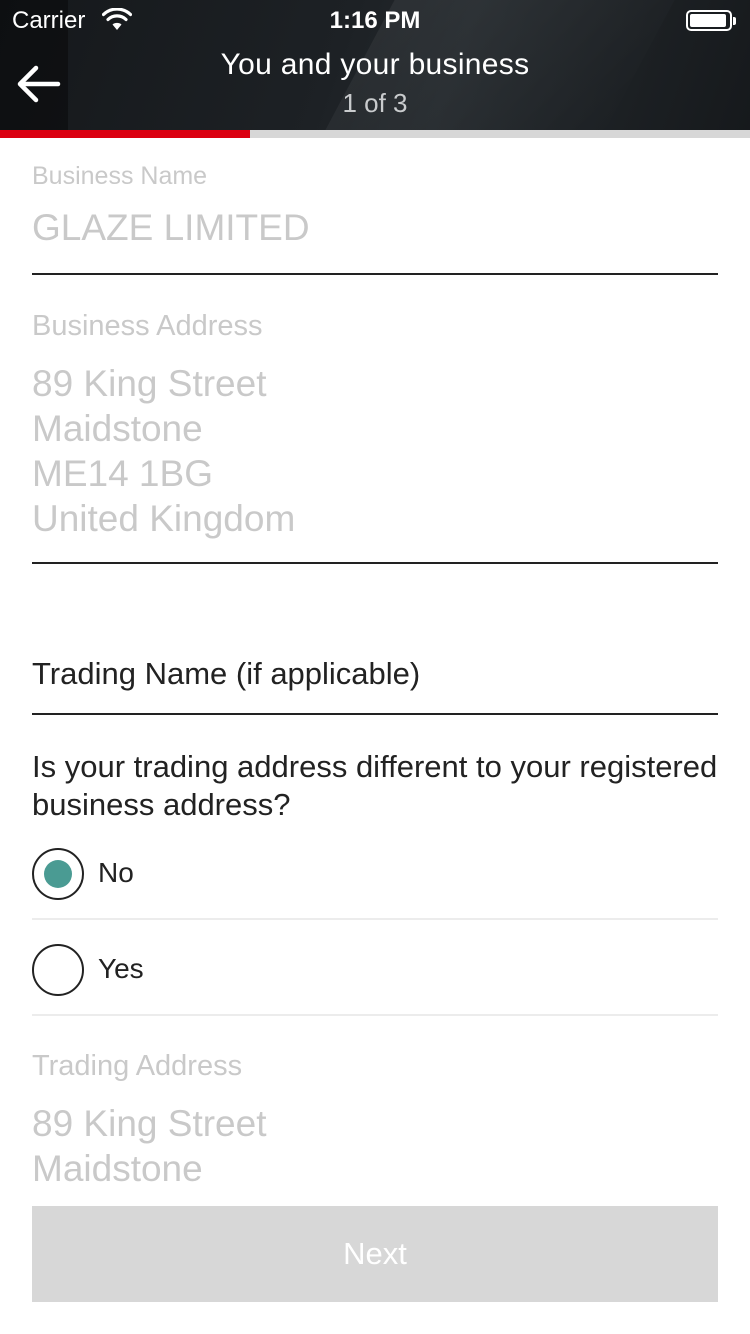 This screenshot has height=1334, width=750. I want to click on trading-address-lines: 89 King Street Maidstone, so click(375, 1146).